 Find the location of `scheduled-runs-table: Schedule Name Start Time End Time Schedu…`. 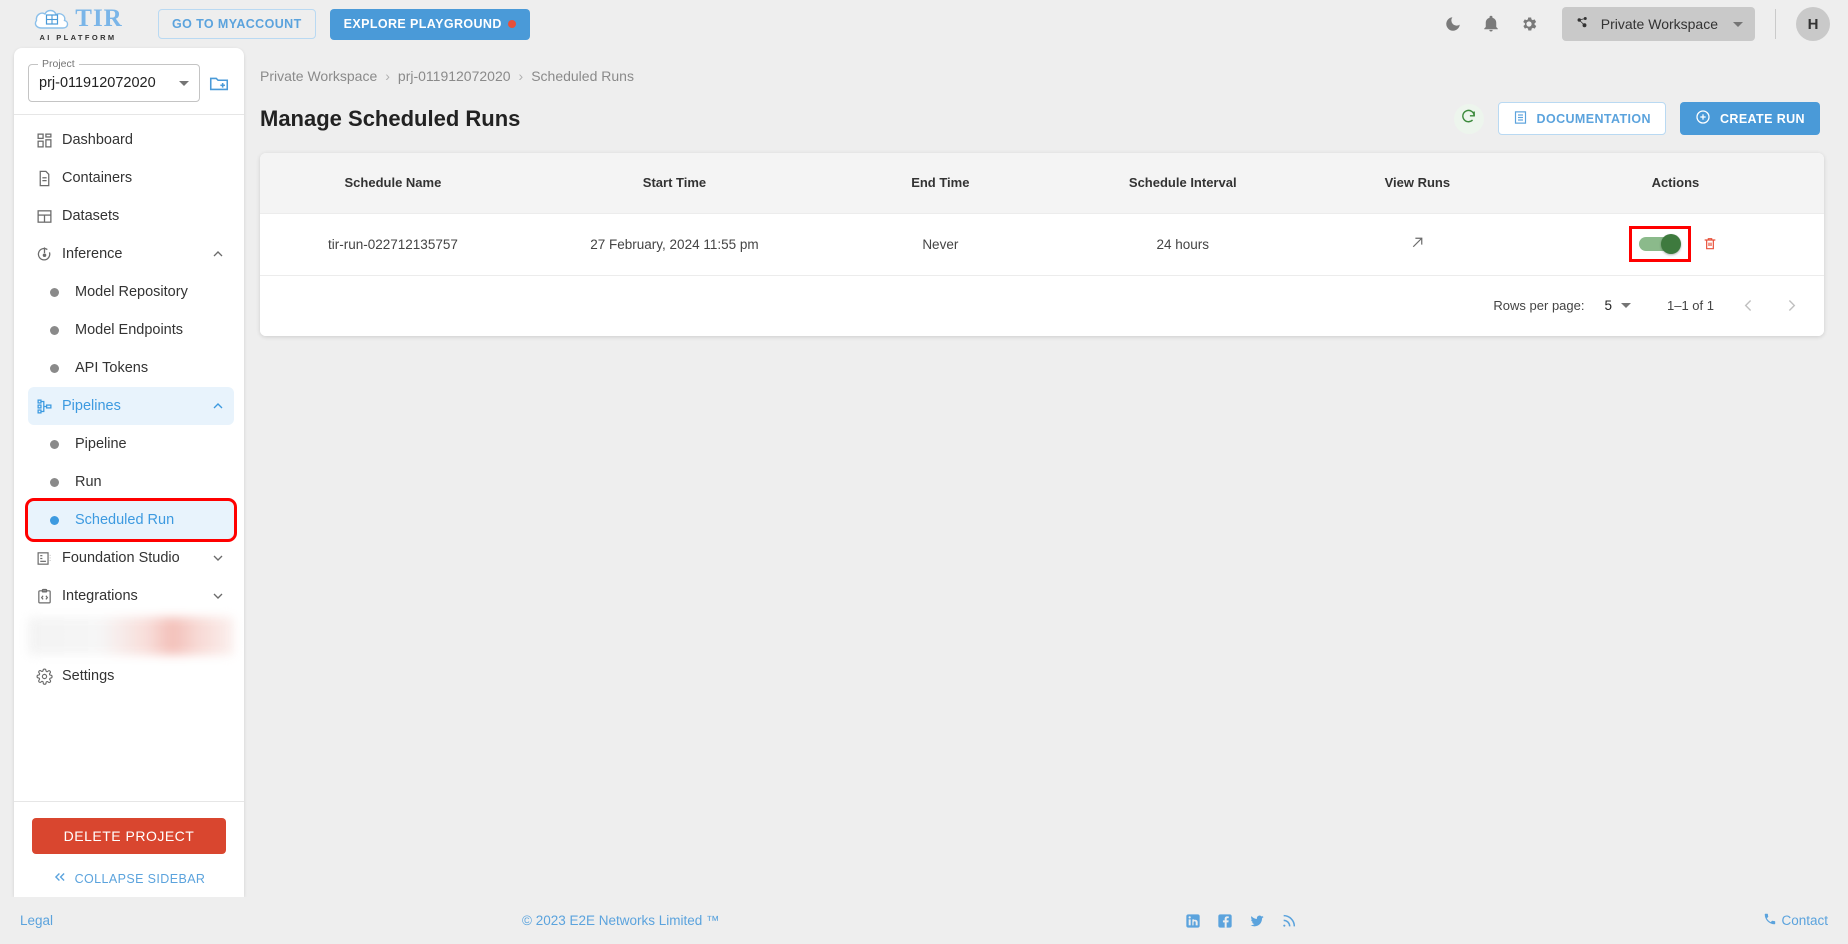

scheduled-runs-table: Schedule Name Start Time End Time Schedu… is located at coordinates (1042, 214).